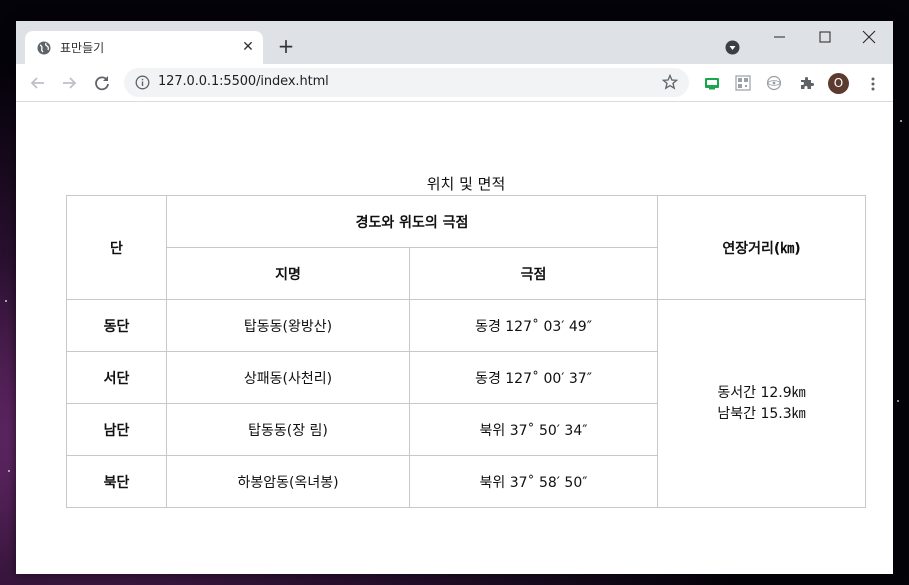 Image resolution: width=909 pixels, height=585 pixels. What do you see at coordinates (116, 247) in the screenshot?
I see `header-dan: 단` at bounding box center [116, 247].